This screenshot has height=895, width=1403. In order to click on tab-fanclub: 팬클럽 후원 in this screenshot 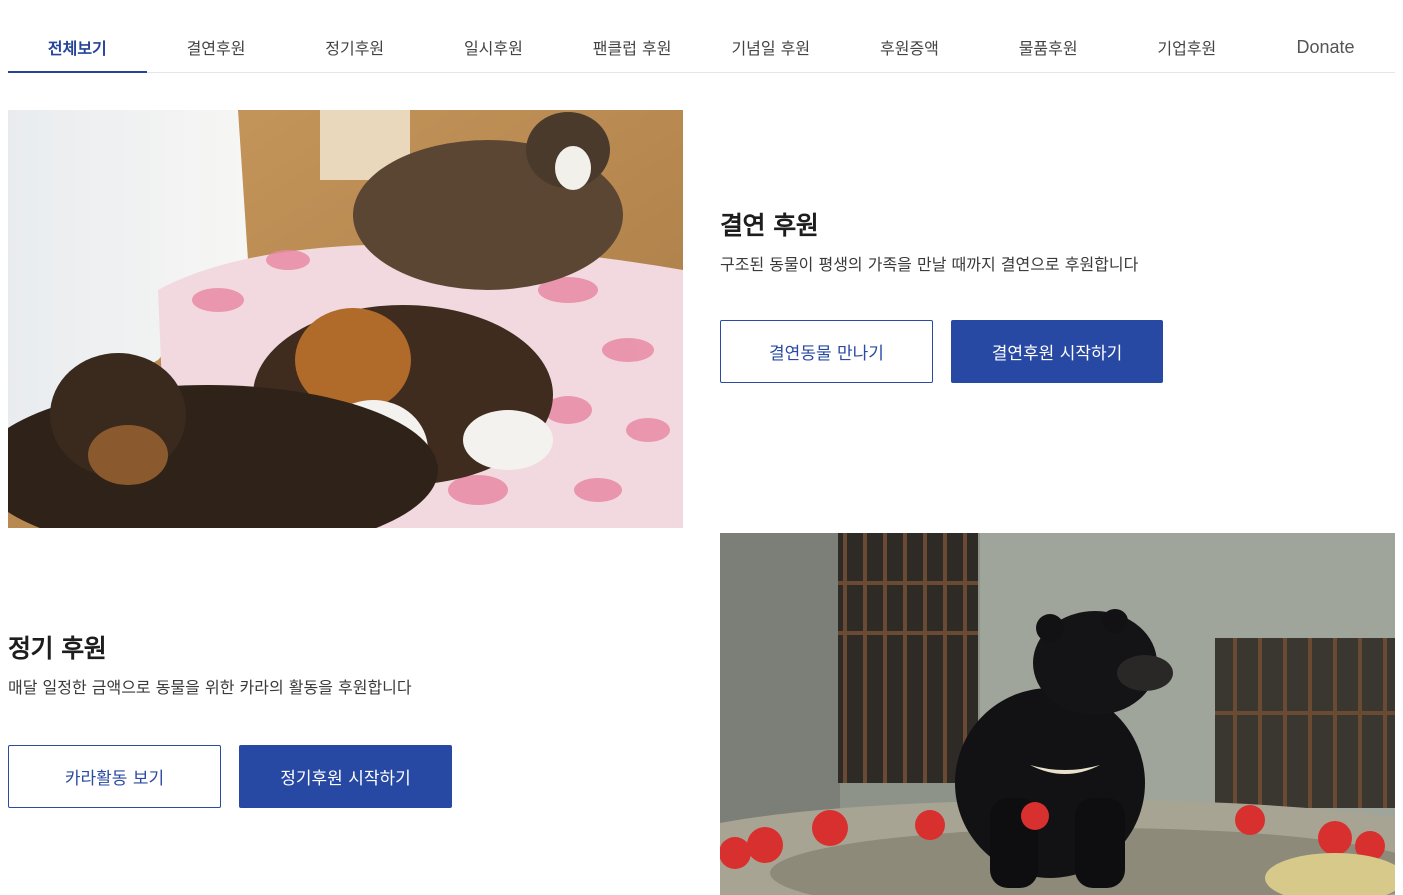, I will do `click(632, 47)`.